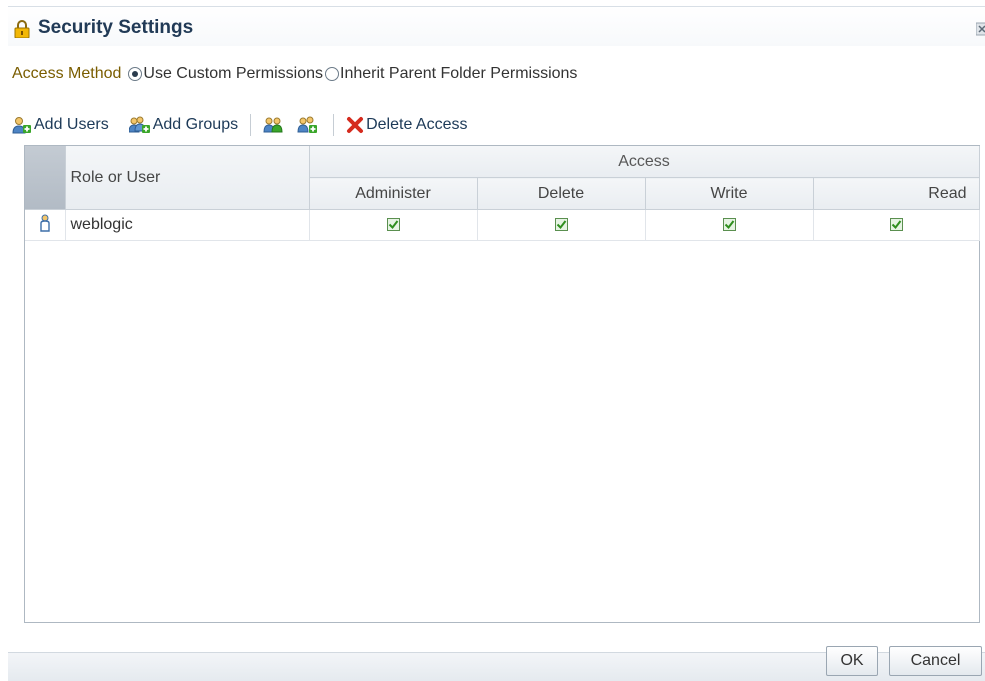 The width and height of the screenshot is (985, 681). Describe the element at coordinates (852, 661) in the screenshot. I see `ok-button: OK` at that location.